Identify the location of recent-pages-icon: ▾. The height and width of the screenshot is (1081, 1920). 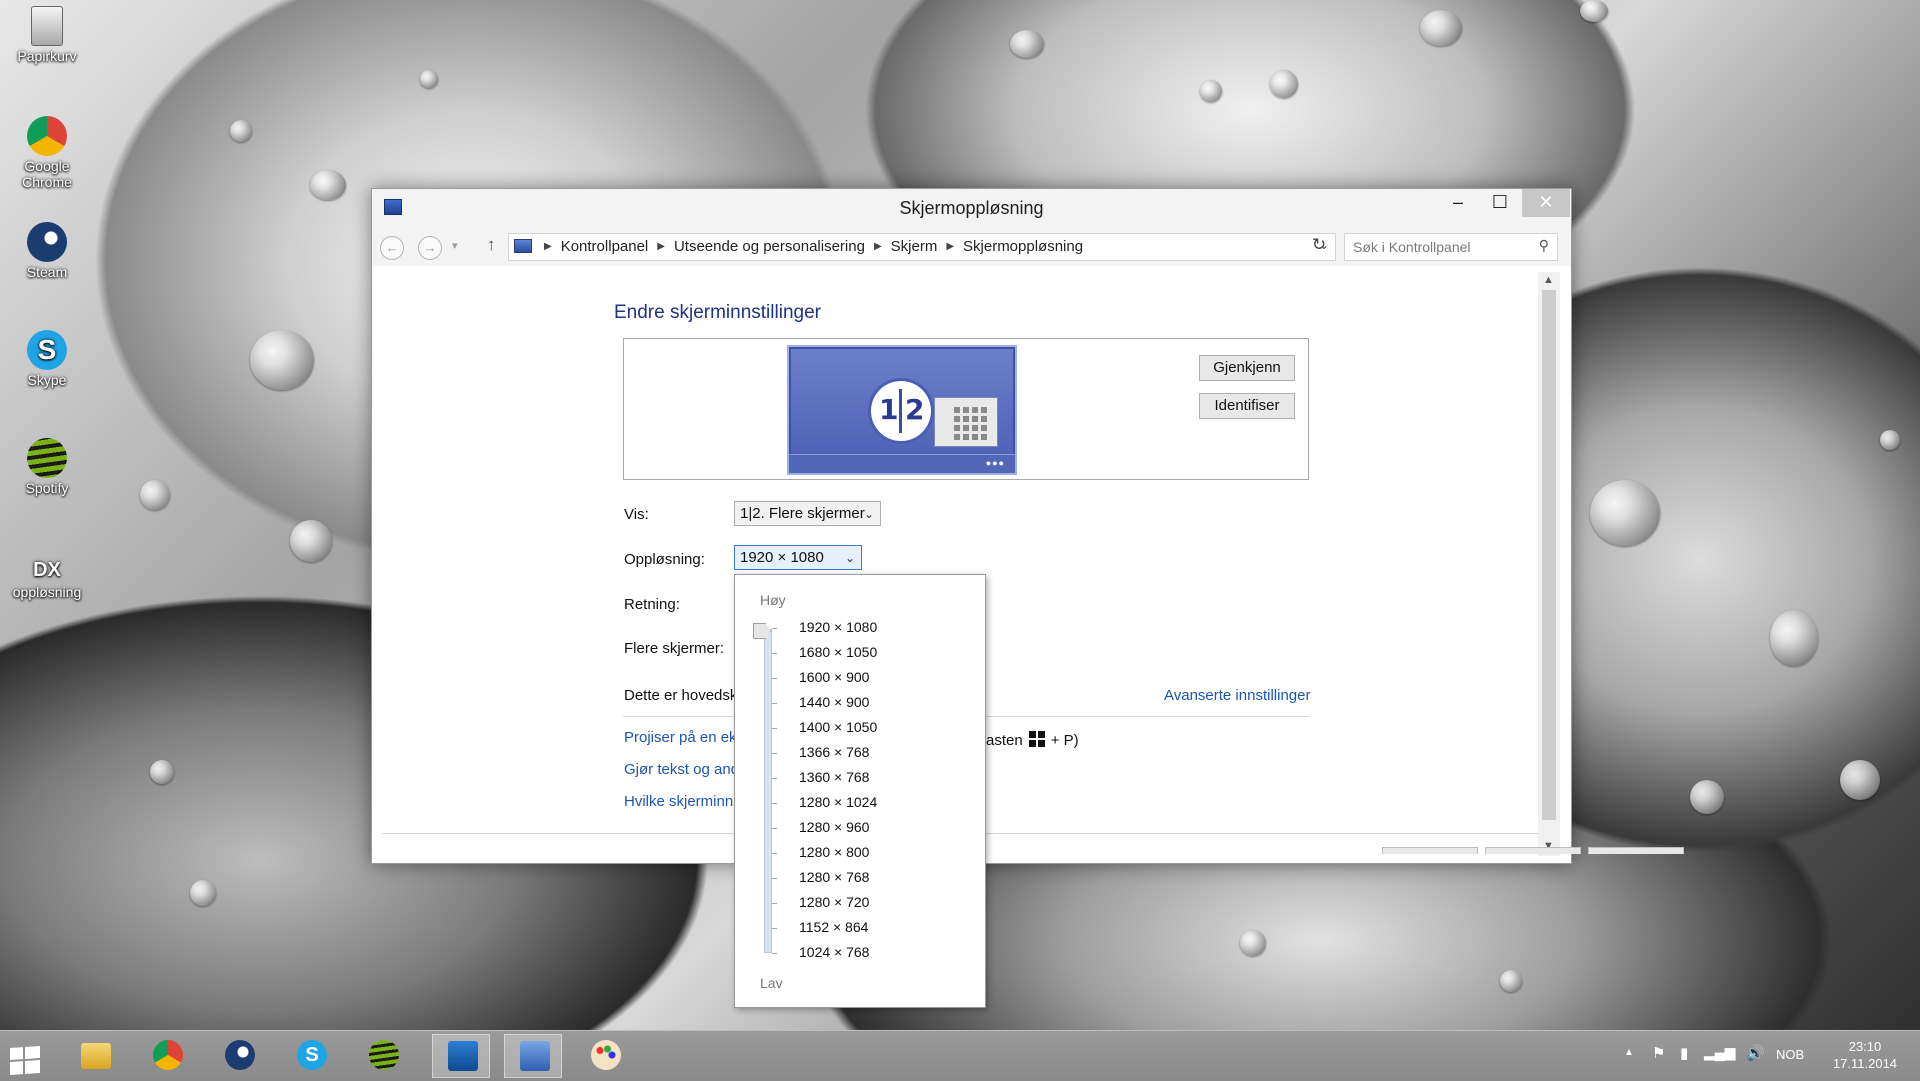
(455, 245).